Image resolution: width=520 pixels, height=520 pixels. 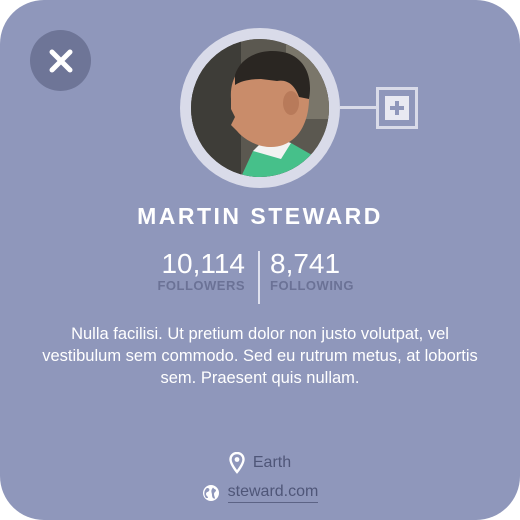 What do you see at coordinates (312, 285) in the screenshot?
I see `following-label: FOLLOWING` at bounding box center [312, 285].